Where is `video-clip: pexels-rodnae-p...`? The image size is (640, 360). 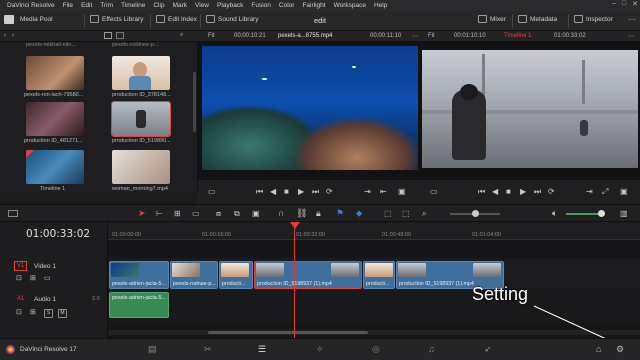 video-clip: pexels-rodnae-p... is located at coordinates (194, 275).